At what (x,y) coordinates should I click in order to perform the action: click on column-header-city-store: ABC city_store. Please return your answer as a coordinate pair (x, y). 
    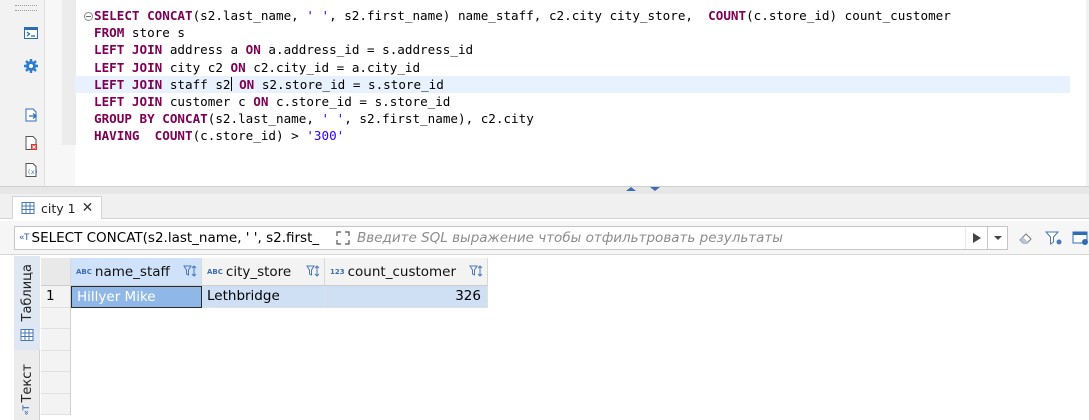
    Looking at the image, I should click on (263, 272).